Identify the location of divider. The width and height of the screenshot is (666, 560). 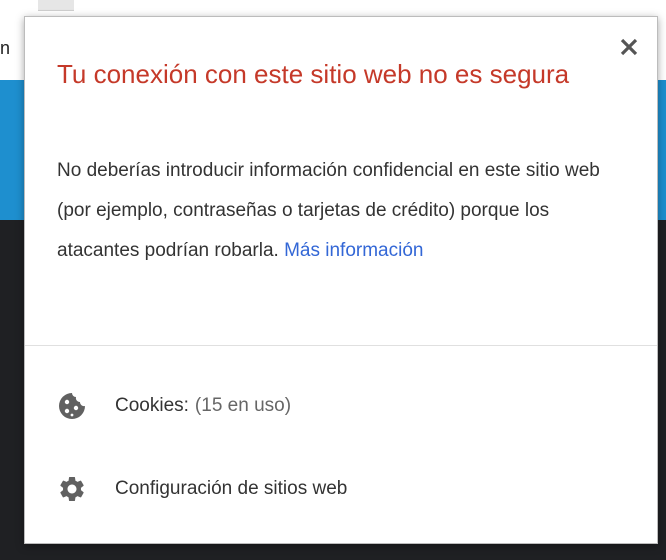
(341, 345).